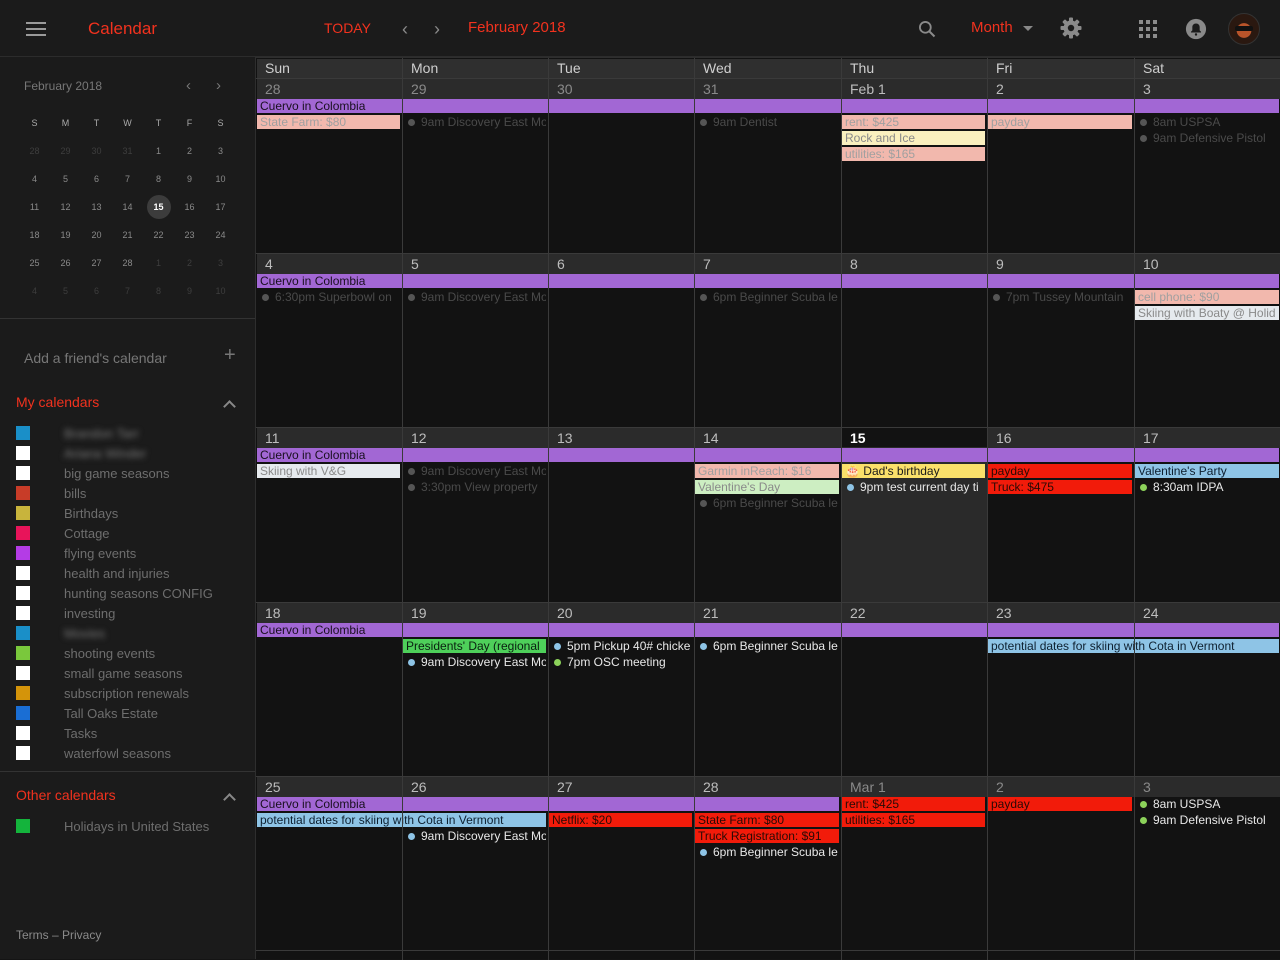 The height and width of the screenshot is (960, 1280). I want to click on calendar-event: 9am Dentist, so click(767, 122).